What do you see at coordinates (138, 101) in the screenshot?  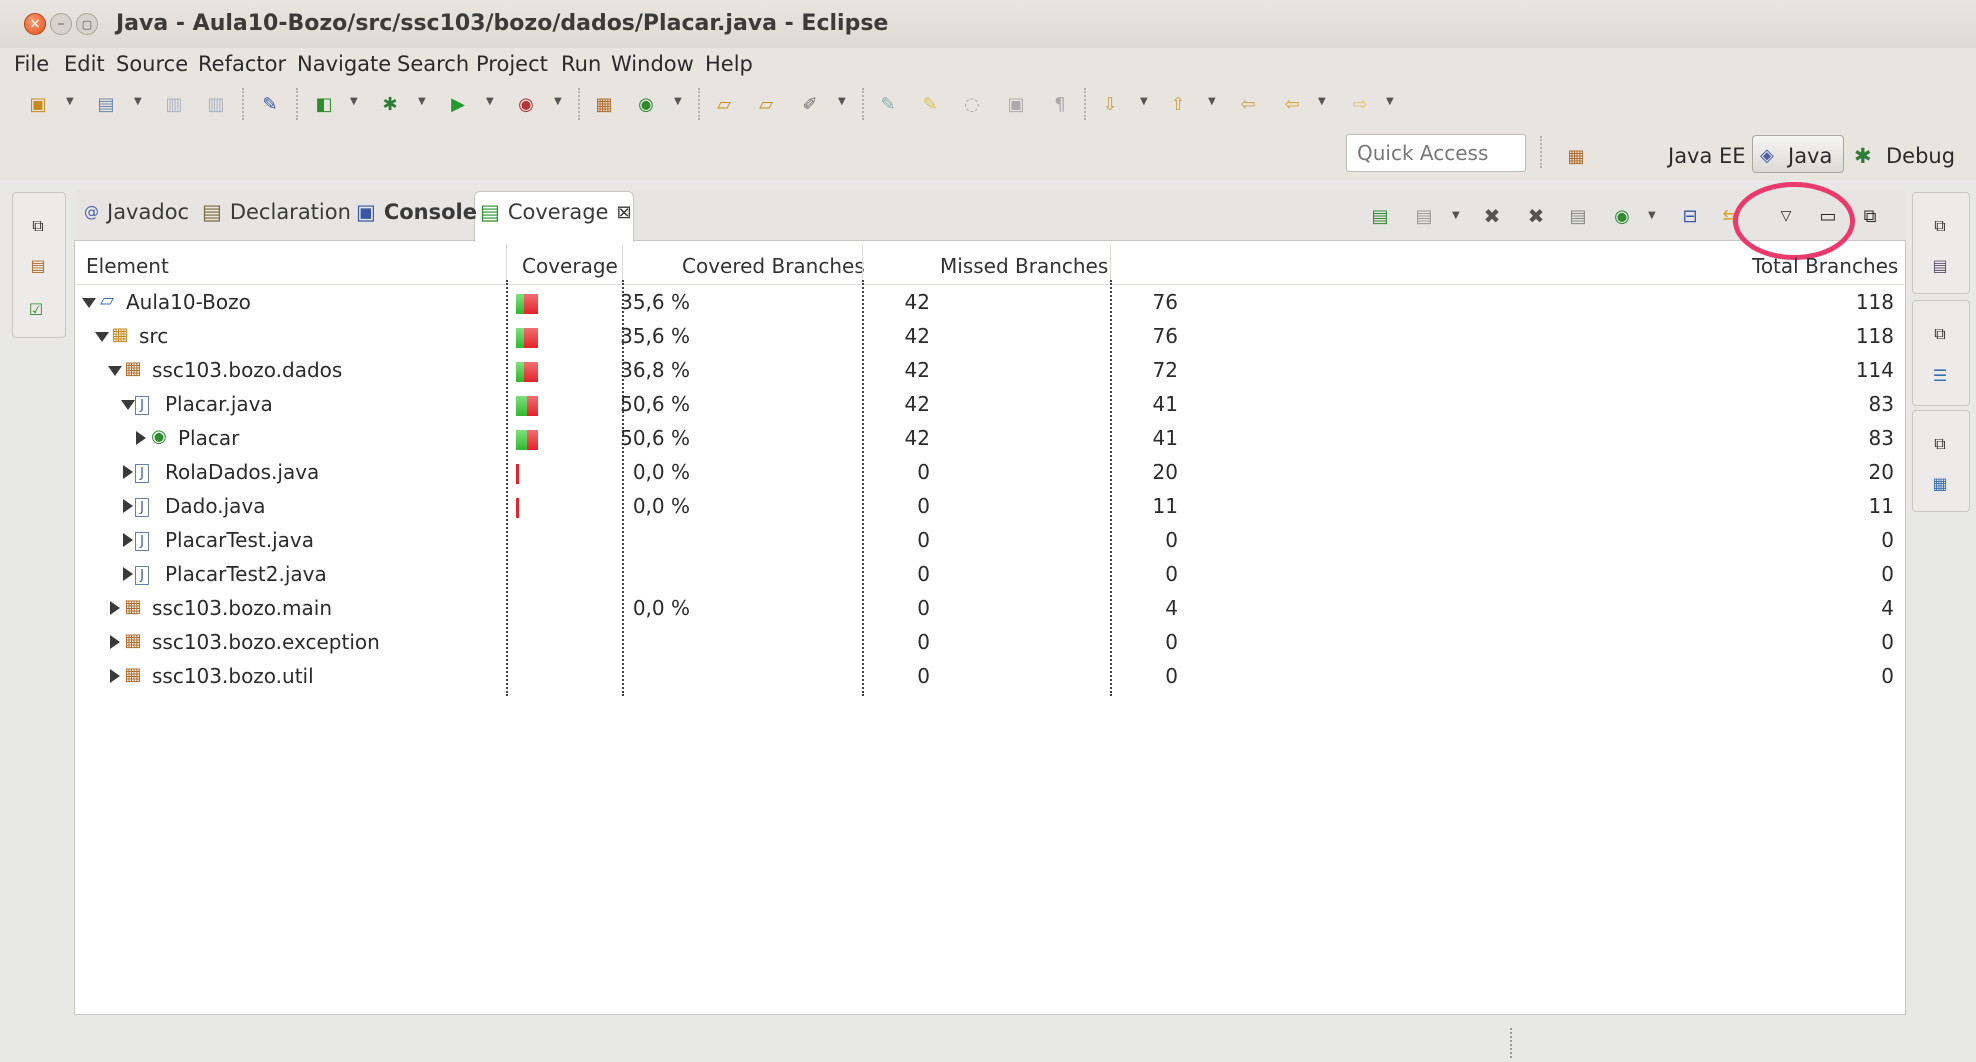 I see `open-dropdown-icon: ▼` at bounding box center [138, 101].